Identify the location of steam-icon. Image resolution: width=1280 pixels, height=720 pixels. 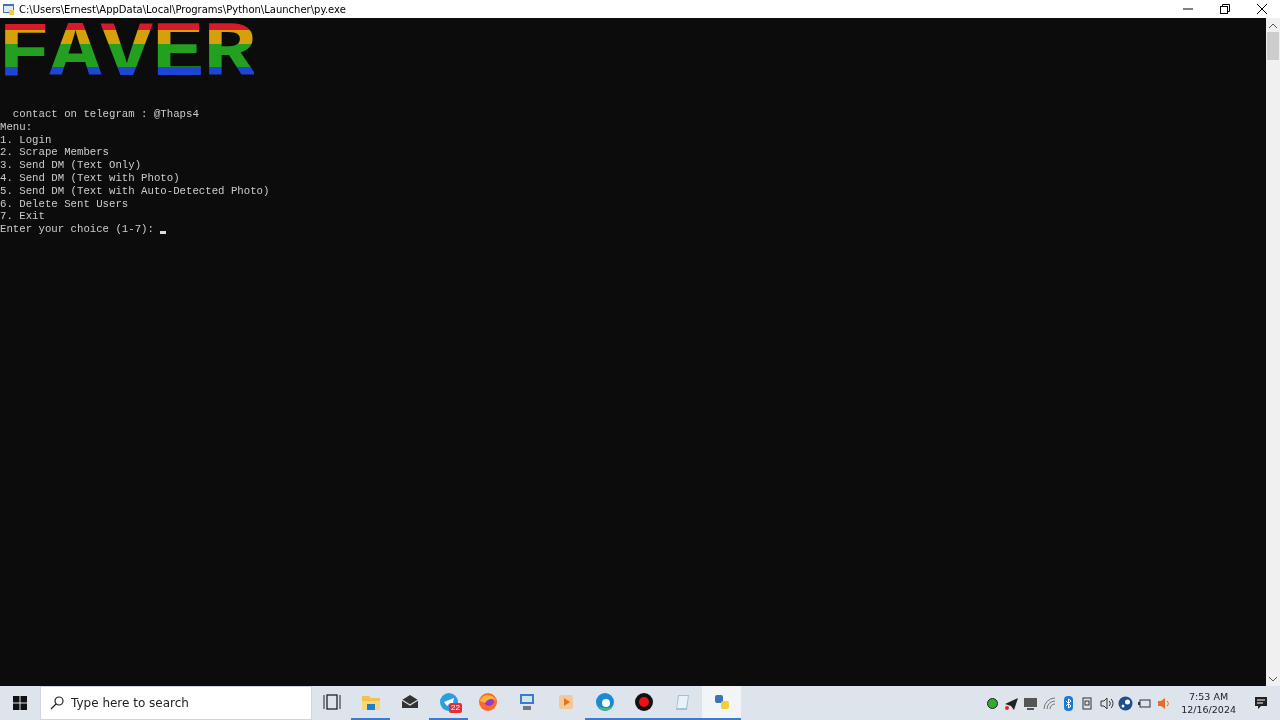
(1126, 703).